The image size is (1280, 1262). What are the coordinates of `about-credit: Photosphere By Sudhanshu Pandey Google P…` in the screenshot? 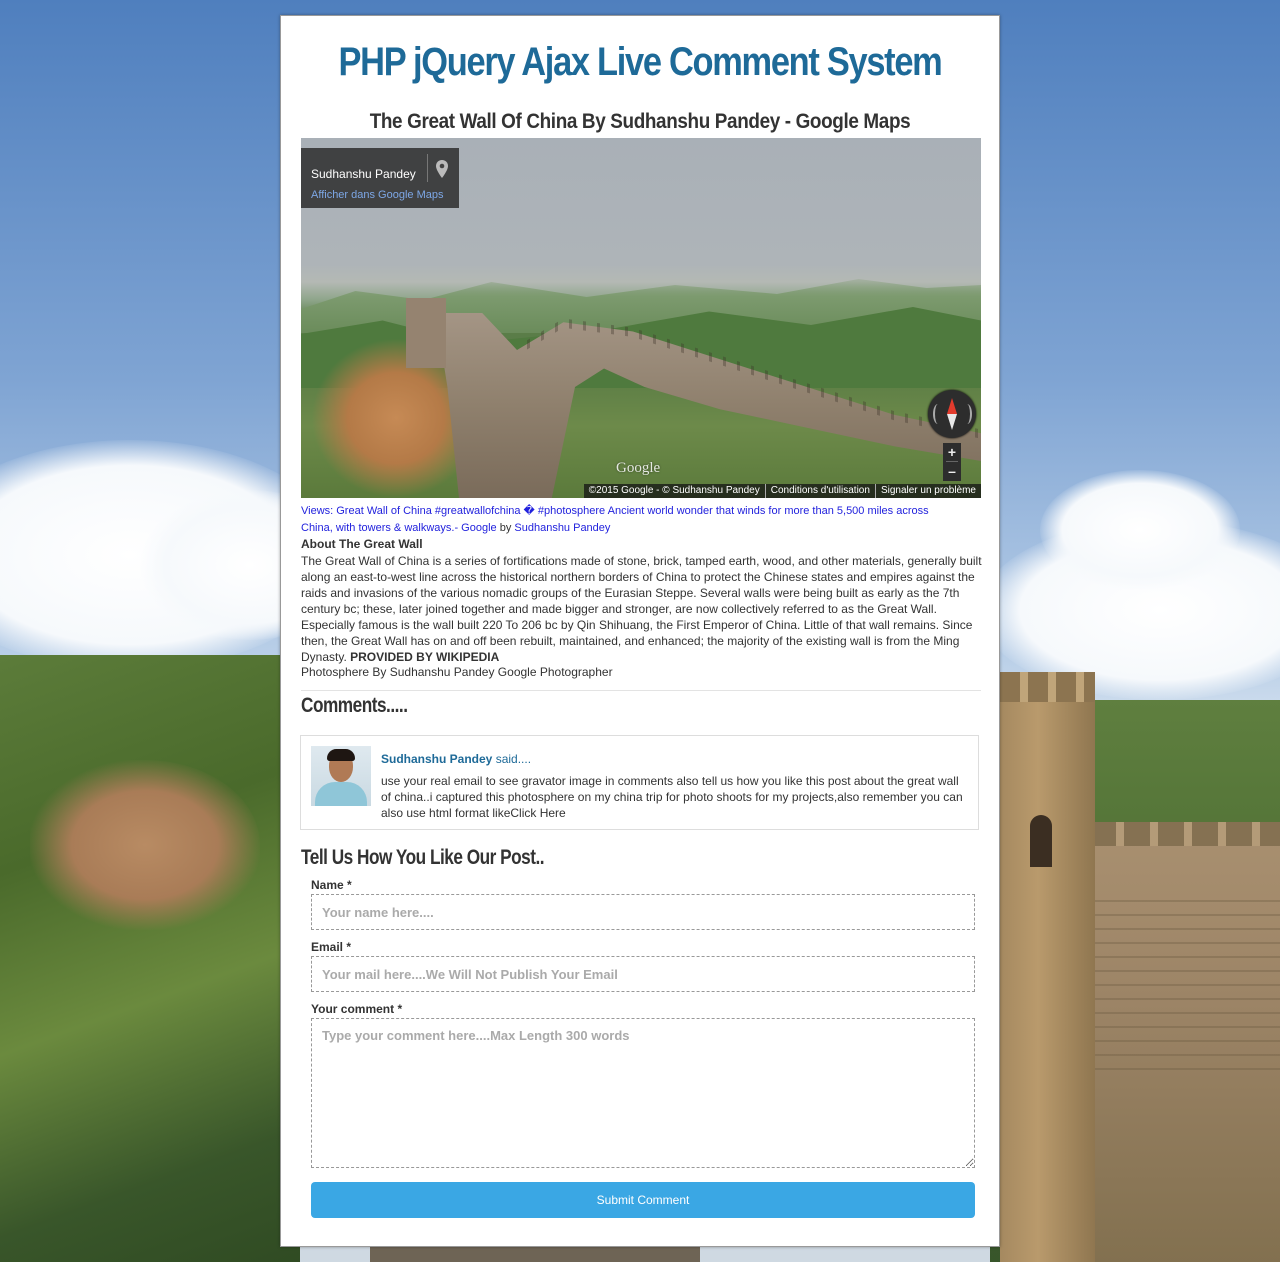 It's located at (457, 672).